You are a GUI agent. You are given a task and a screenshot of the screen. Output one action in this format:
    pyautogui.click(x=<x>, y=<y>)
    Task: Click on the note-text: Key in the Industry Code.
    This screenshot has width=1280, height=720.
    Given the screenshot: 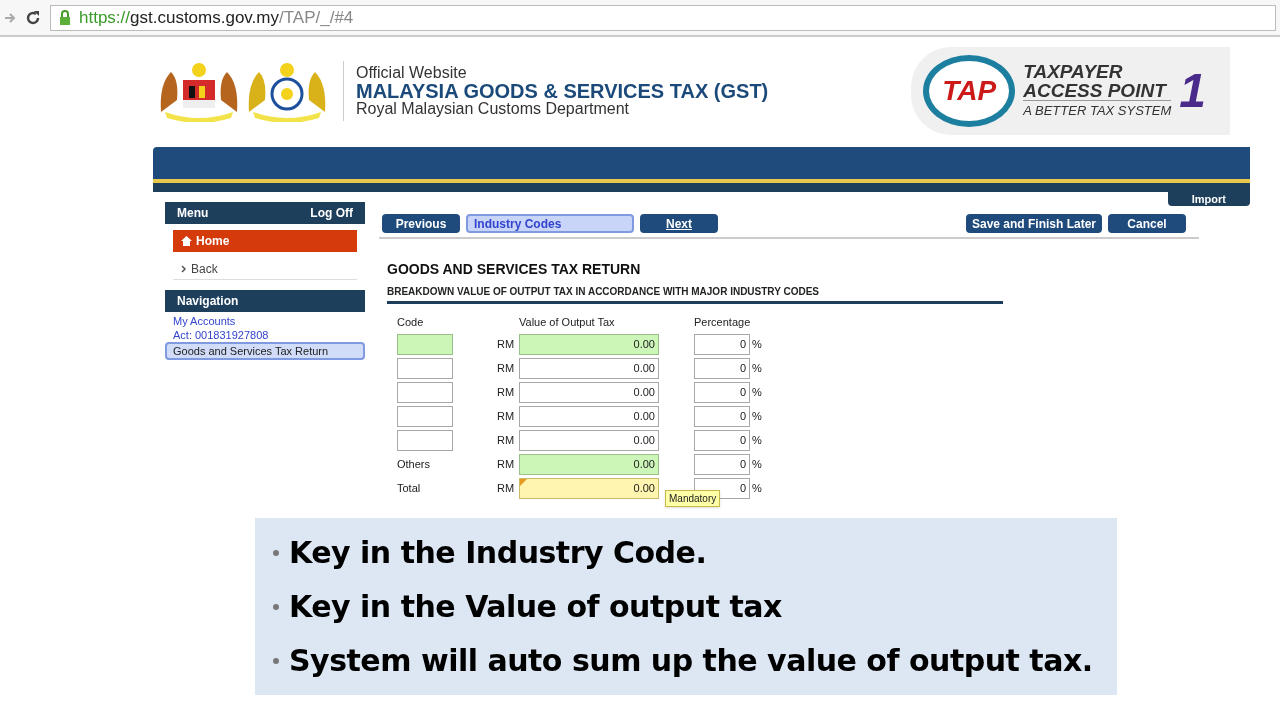 What is the action you would take?
    pyautogui.click(x=498, y=552)
    